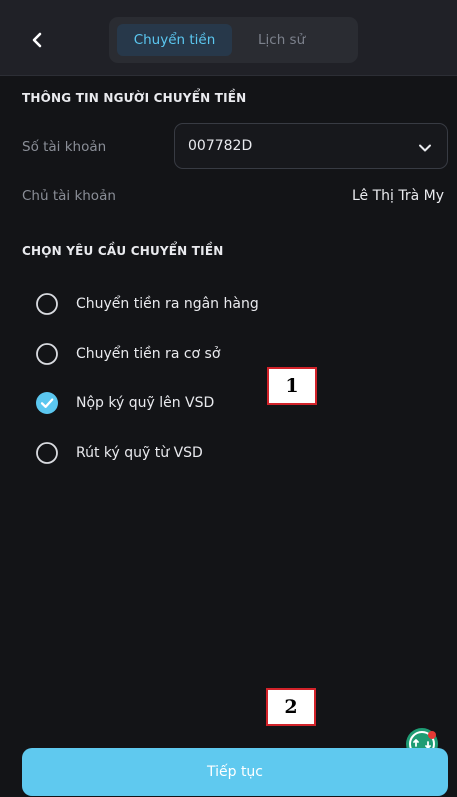 The image size is (457, 797). I want to click on top-bar: Chuyển tiền Lịch sử, so click(228, 38).